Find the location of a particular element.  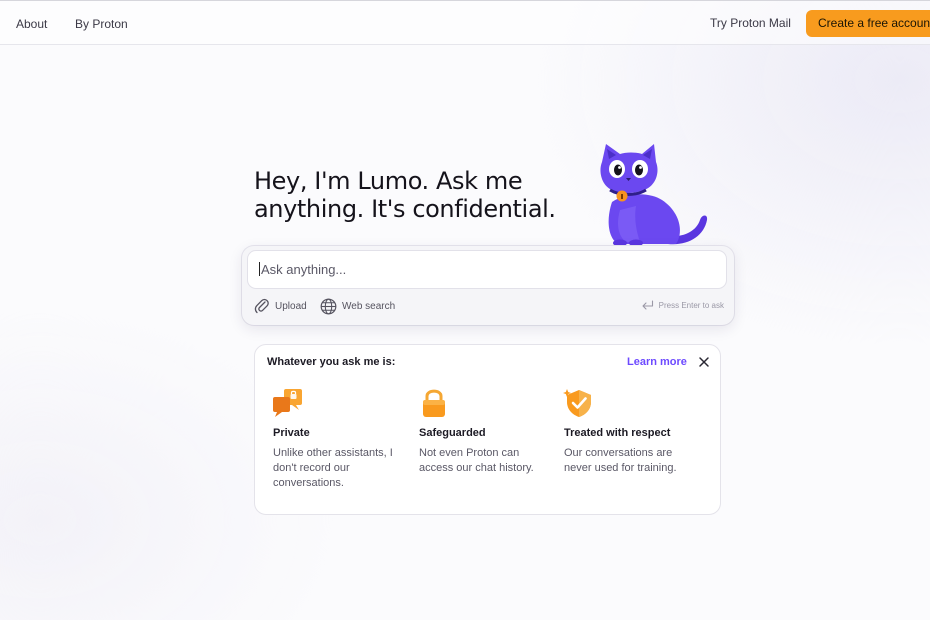

feature-safeguarded-title: Safeguarded is located at coordinates (452, 433).